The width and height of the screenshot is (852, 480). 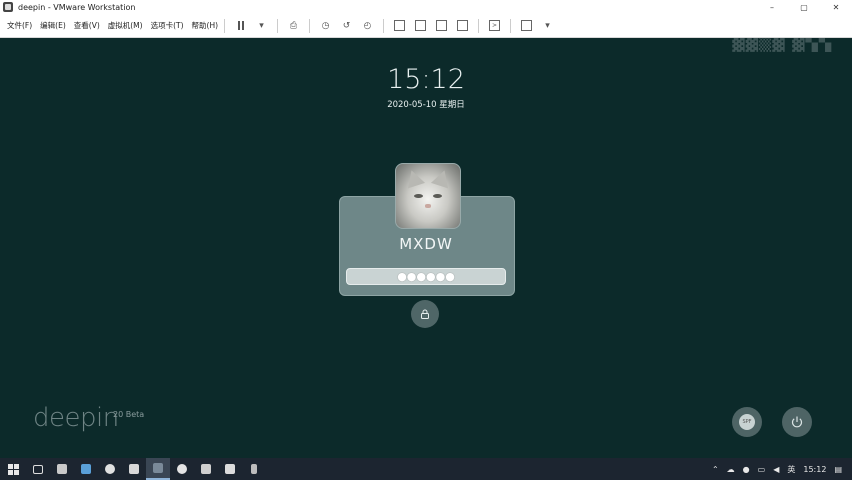 What do you see at coordinates (38, 469) in the screenshot?
I see `task-view-icon` at bounding box center [38, 469].